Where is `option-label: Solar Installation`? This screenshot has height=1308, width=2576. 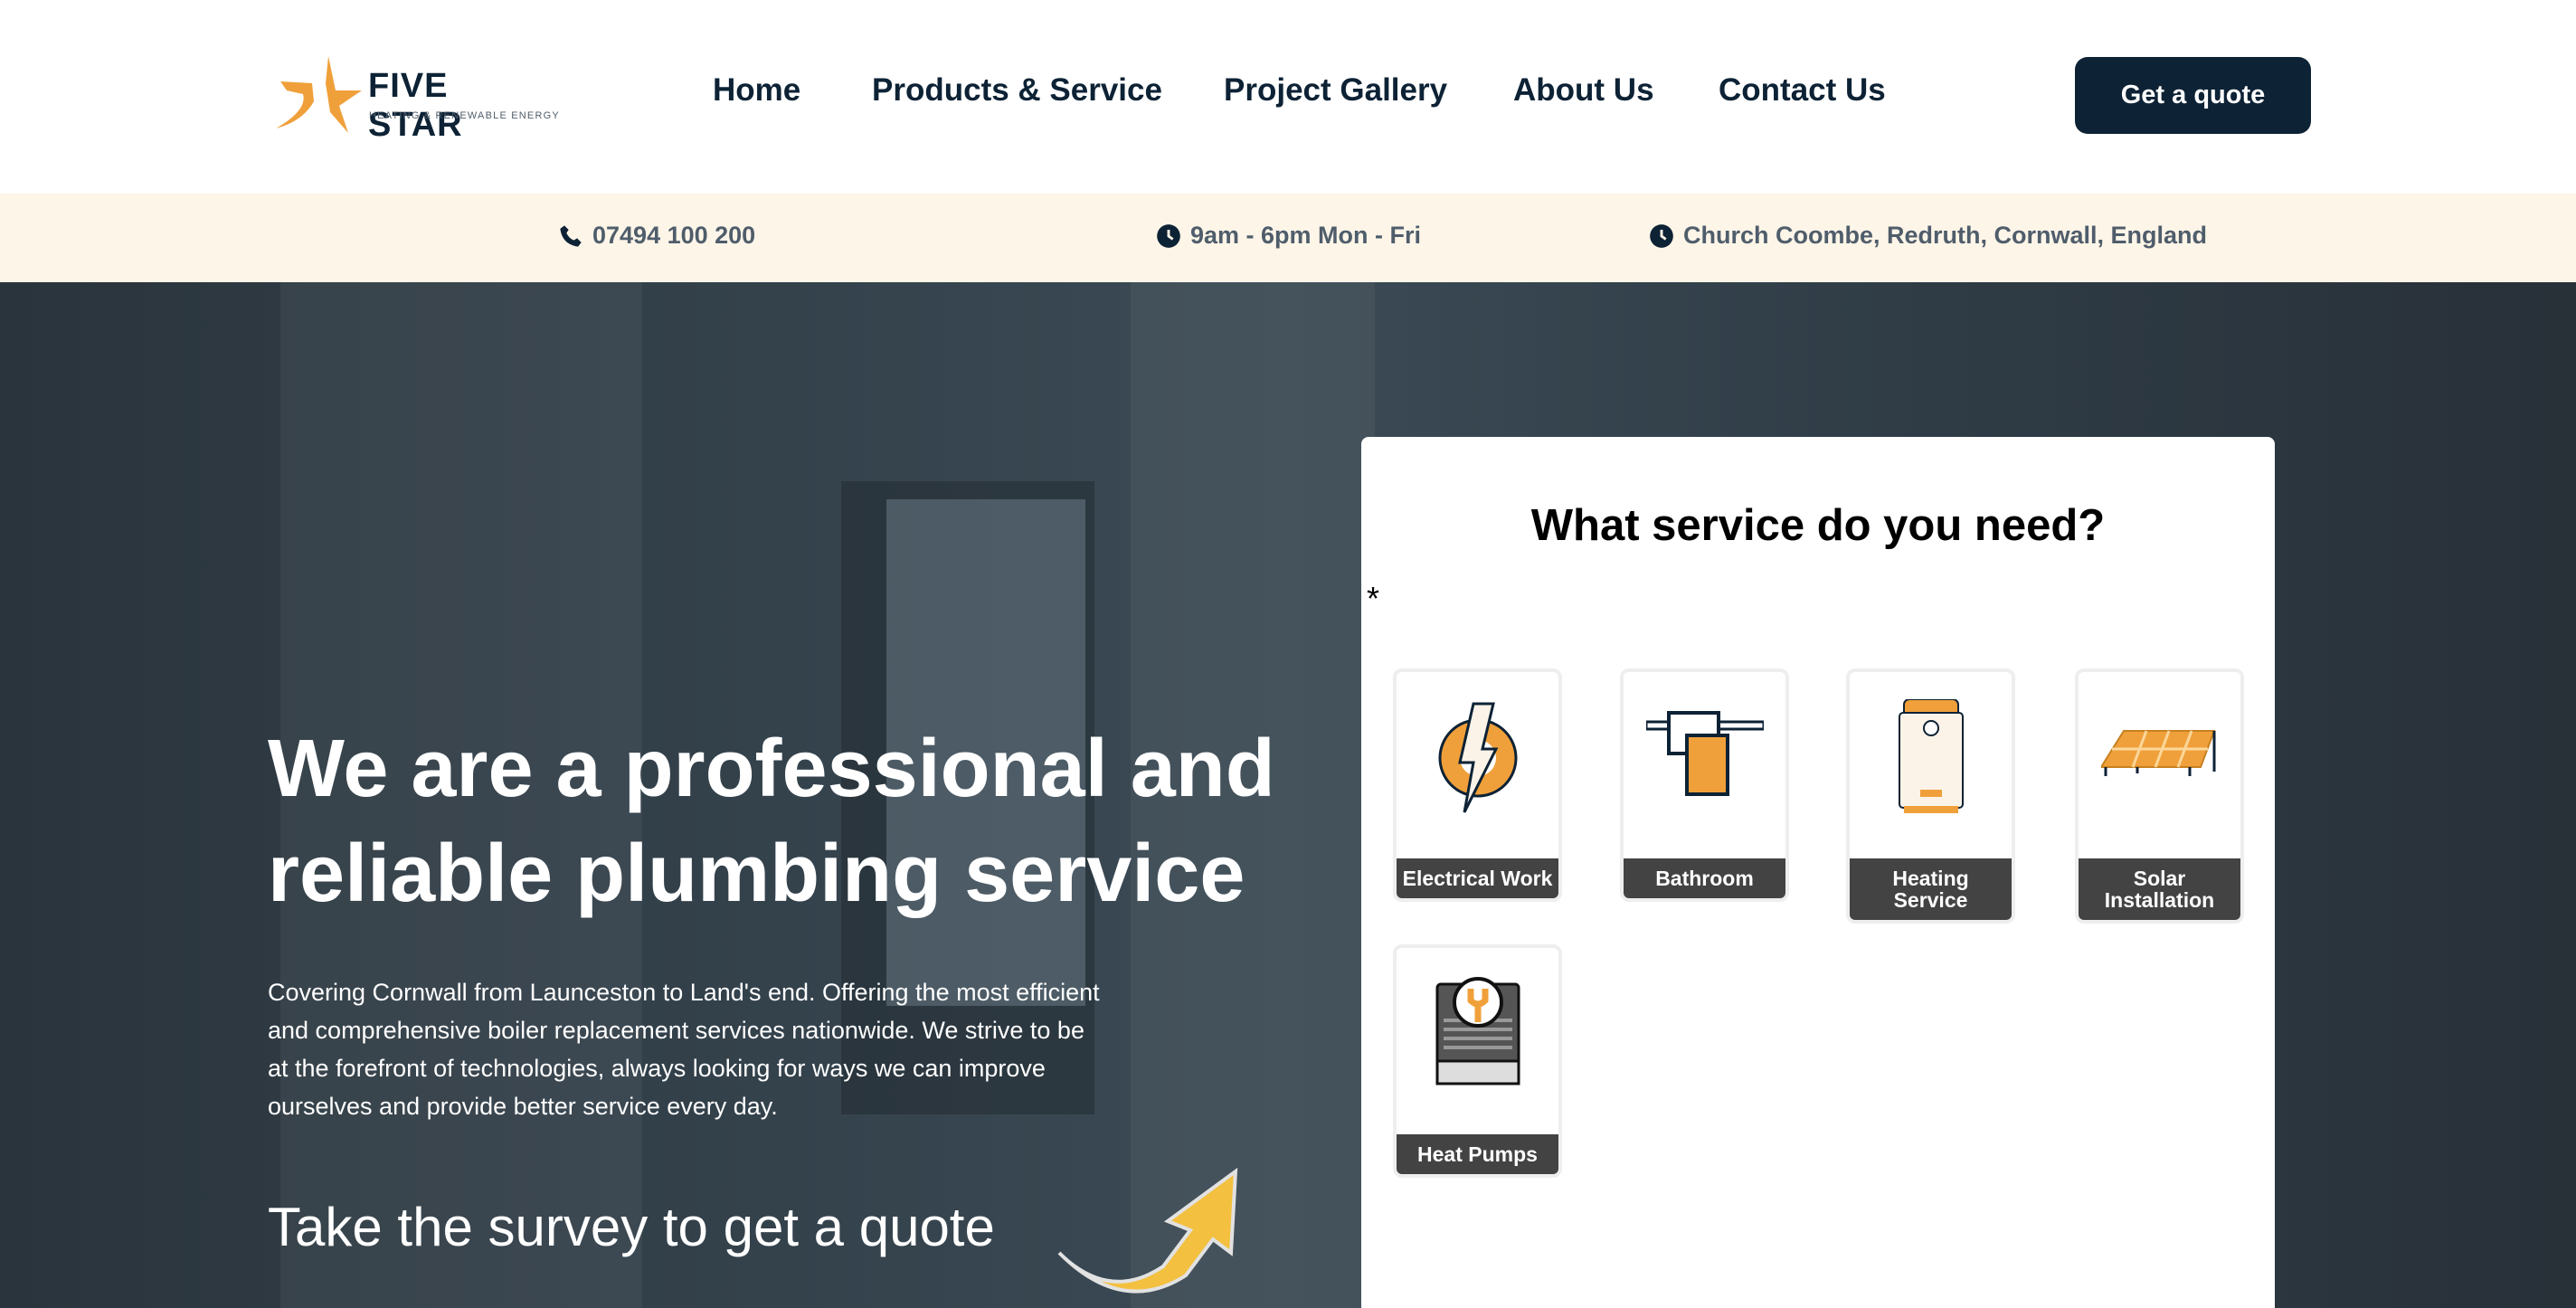 option-label: Solar Installation is located at coordinates (2159, 889).